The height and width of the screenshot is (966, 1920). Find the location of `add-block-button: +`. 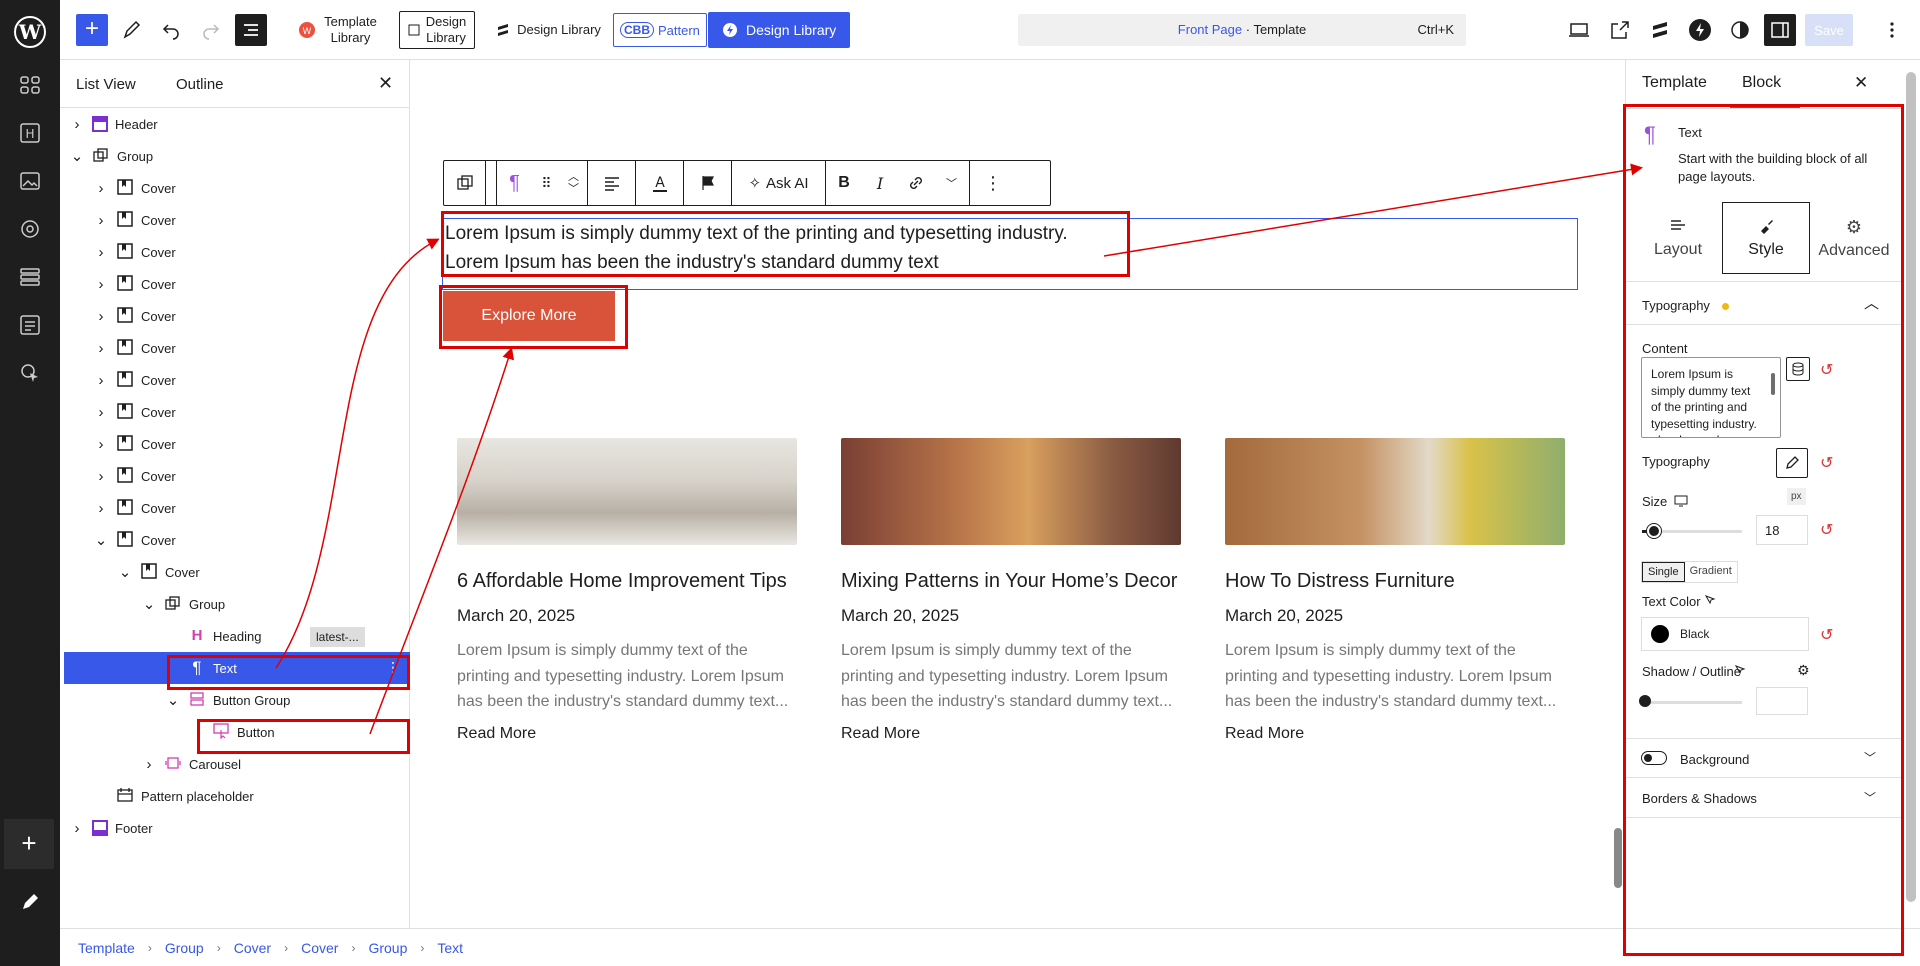

add-block-button: + is located at coordinates (92, 30).